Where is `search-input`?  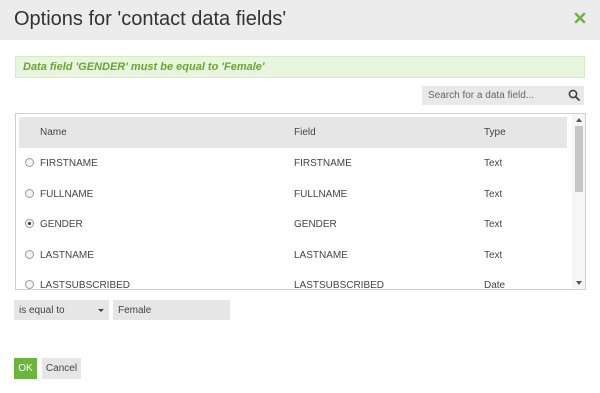
search-input is located at coordinates (492, 95).